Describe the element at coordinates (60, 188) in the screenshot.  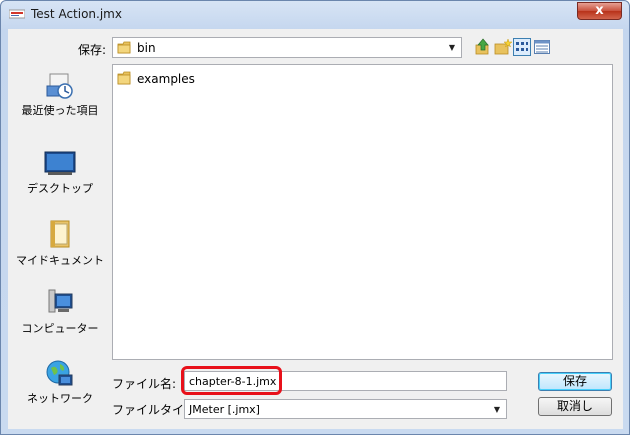
I see `place-label: デスクトップ` at that location.